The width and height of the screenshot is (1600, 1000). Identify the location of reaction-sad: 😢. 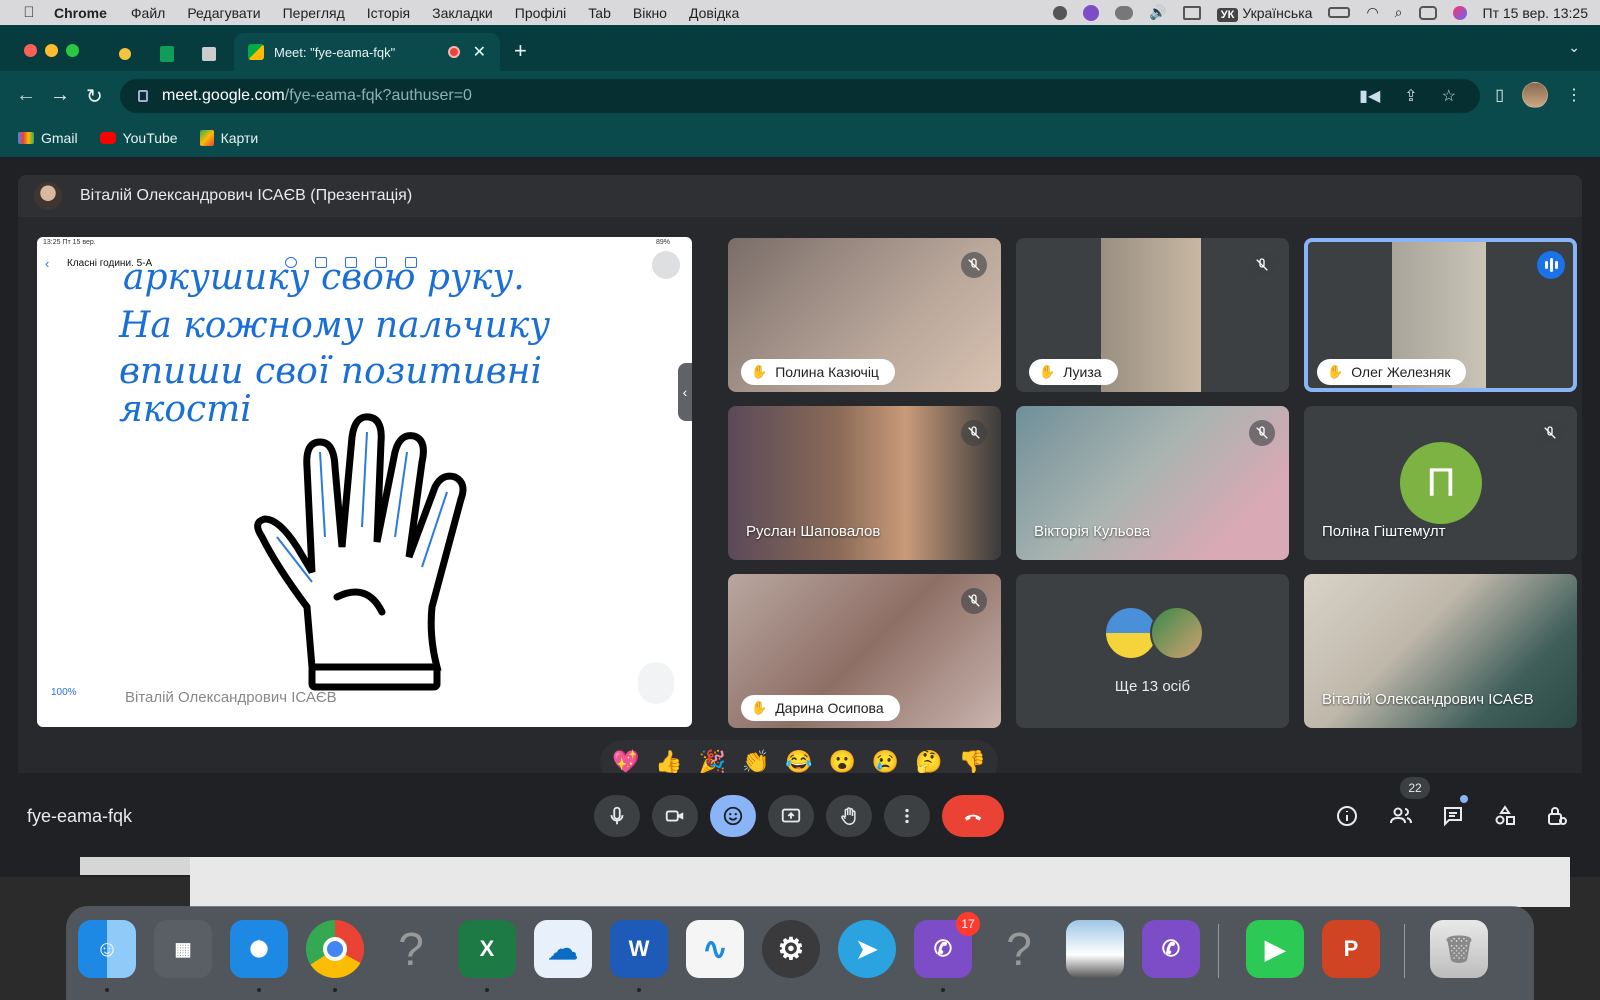
(885, 762).